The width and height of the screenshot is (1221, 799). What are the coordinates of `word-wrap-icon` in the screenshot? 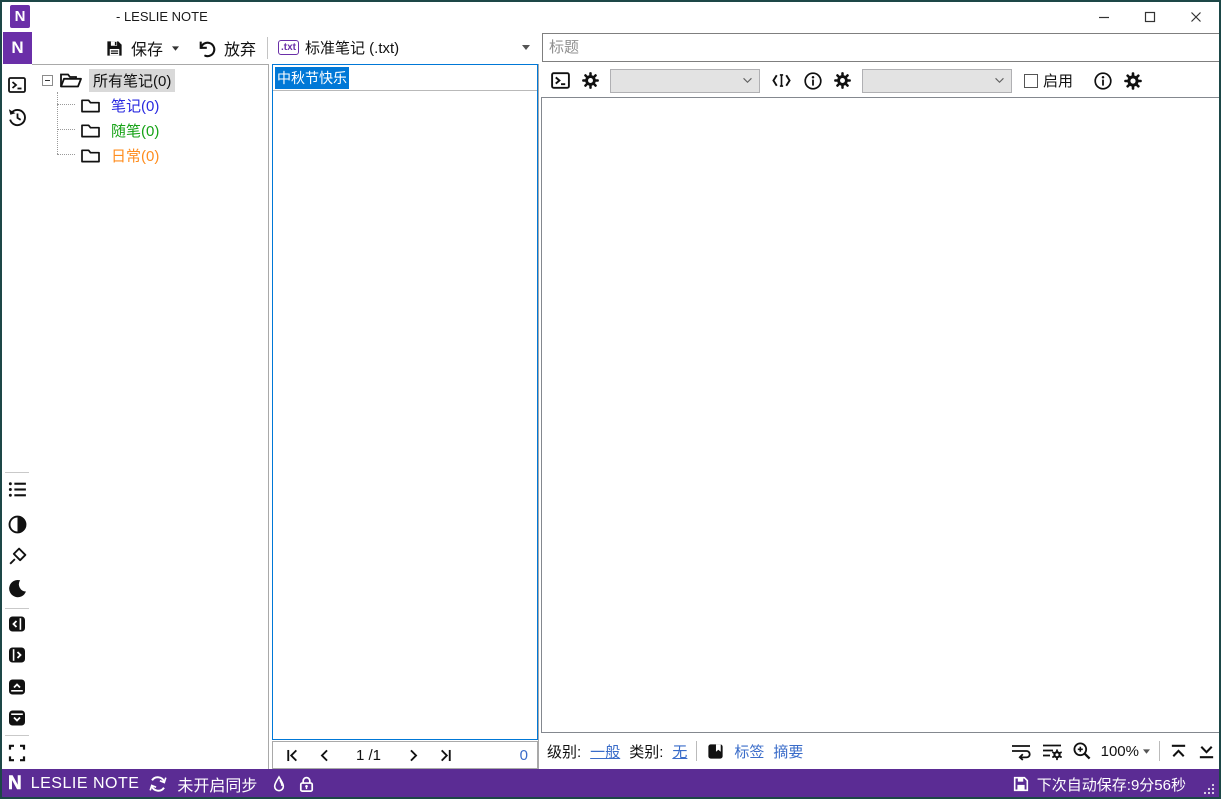 It's located at (1021, 751).